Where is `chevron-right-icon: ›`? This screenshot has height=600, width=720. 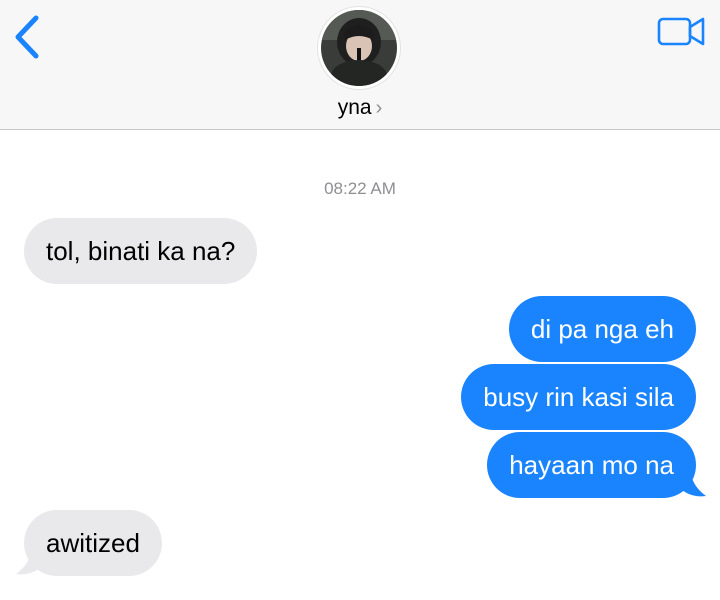
chevron-right-icon: › is located at coordinates (379, 108).